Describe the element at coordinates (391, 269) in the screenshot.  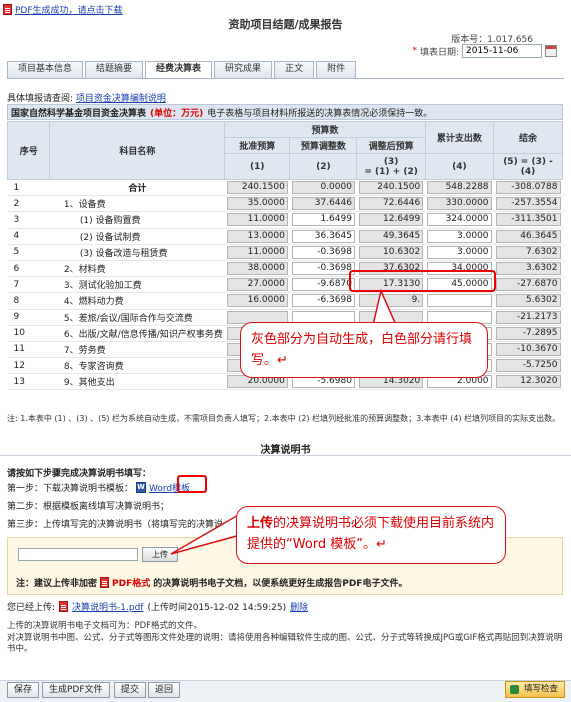
I see `row-cell: 37.6302` at that location.